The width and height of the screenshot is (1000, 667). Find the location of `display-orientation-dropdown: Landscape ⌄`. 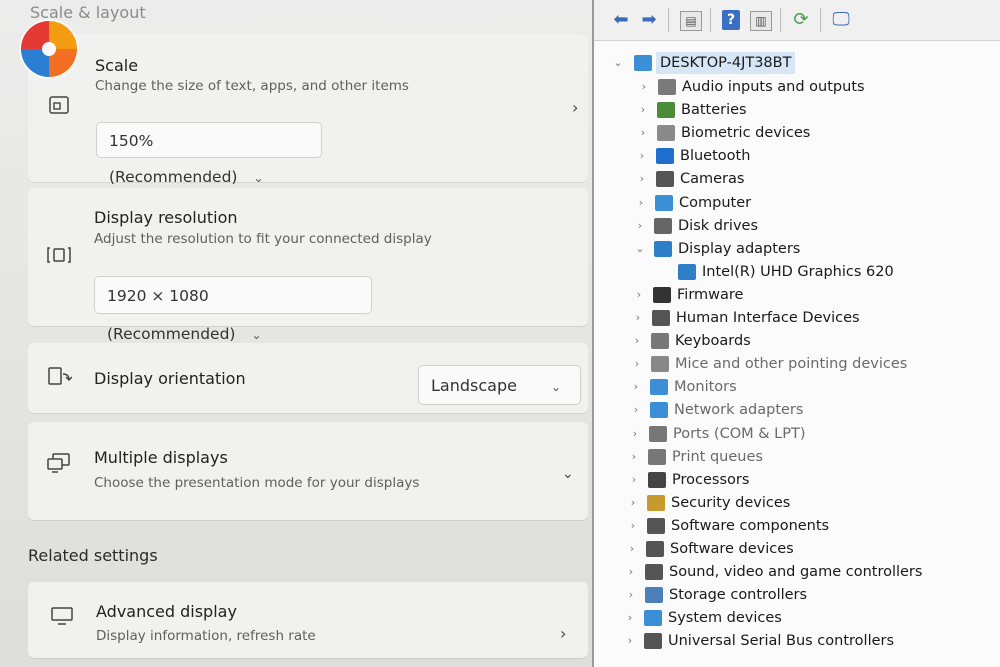

display-orientation-dropdown: Landscape ⌄ is located at coordinates (499, 385).